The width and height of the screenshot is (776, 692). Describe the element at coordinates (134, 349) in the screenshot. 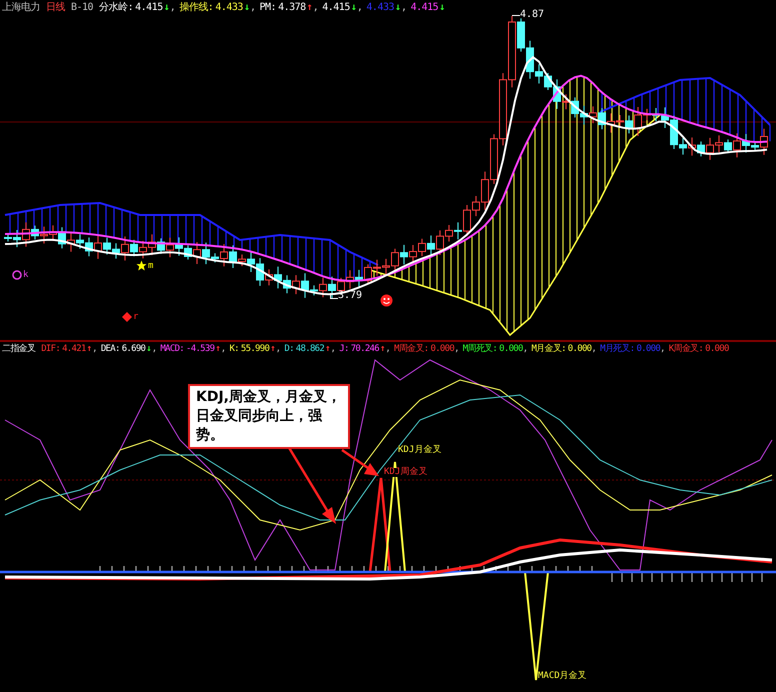

I see `legend-value: 6.690` at that location.